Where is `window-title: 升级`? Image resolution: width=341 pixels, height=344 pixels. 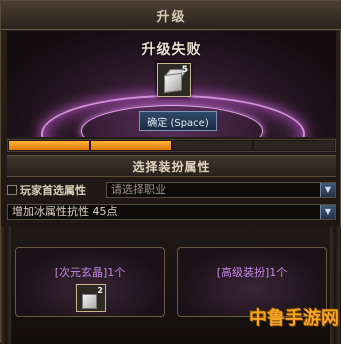
window-title: 升级 is located at coordinates (171, 17).